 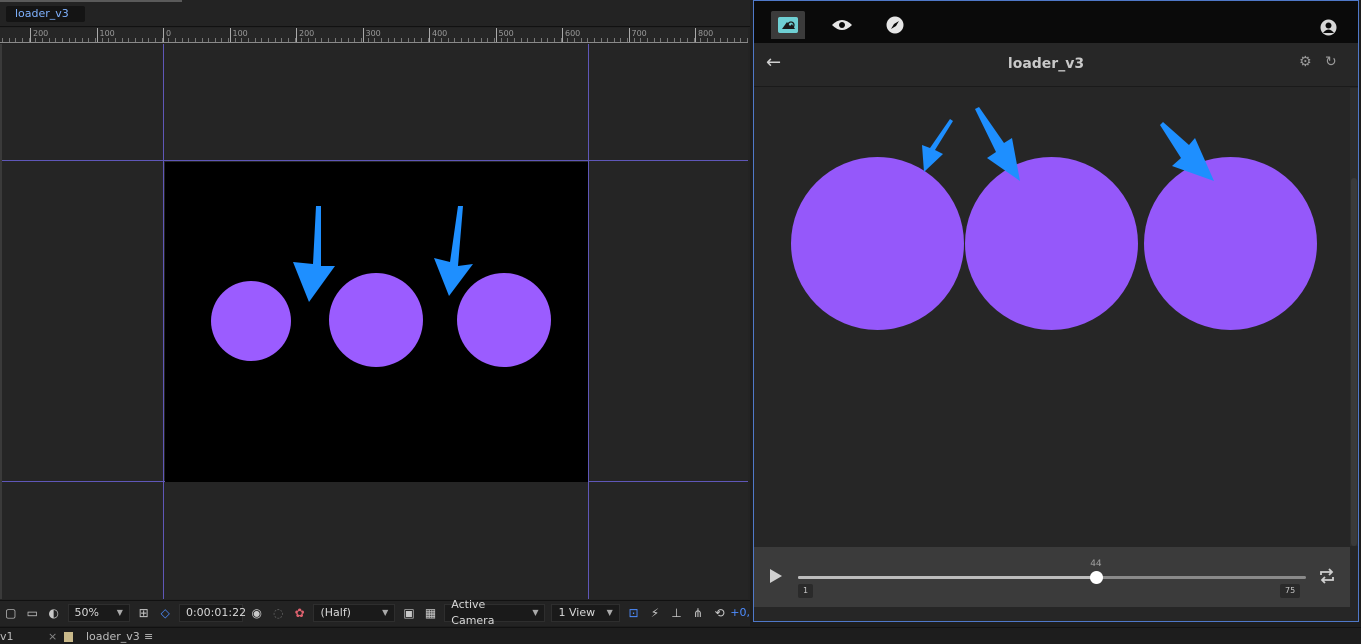 What do you see at coordinates (33, 613) in the screenshot?
I see `monitor-icon: ▭` at bounding box center [33, 613].